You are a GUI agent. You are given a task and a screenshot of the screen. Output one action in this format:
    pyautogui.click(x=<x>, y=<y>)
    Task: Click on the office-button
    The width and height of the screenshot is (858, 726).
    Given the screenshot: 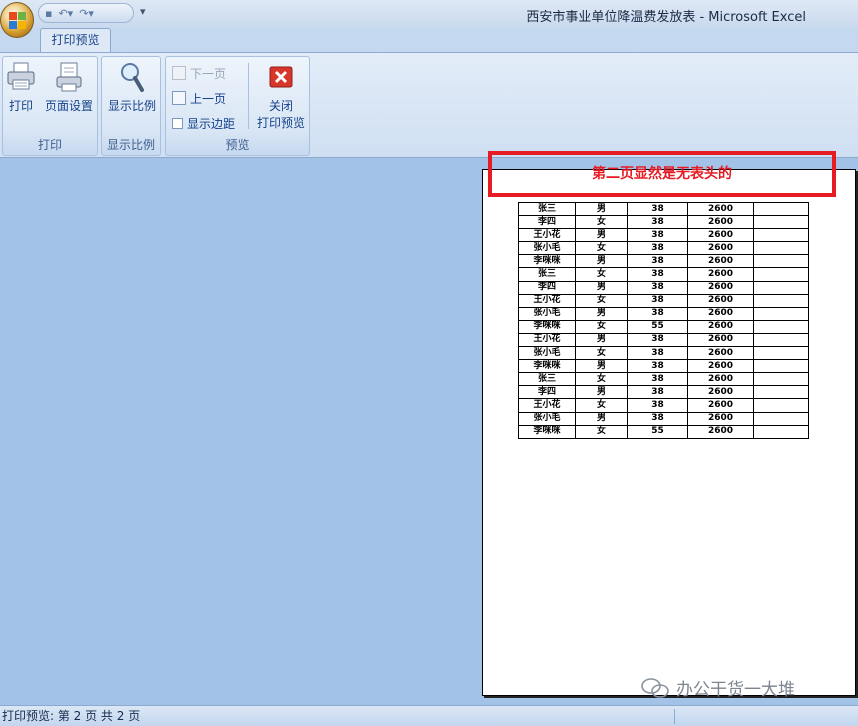 What is the action you would take?
    pyautogui.click(x=17, y=20)
    